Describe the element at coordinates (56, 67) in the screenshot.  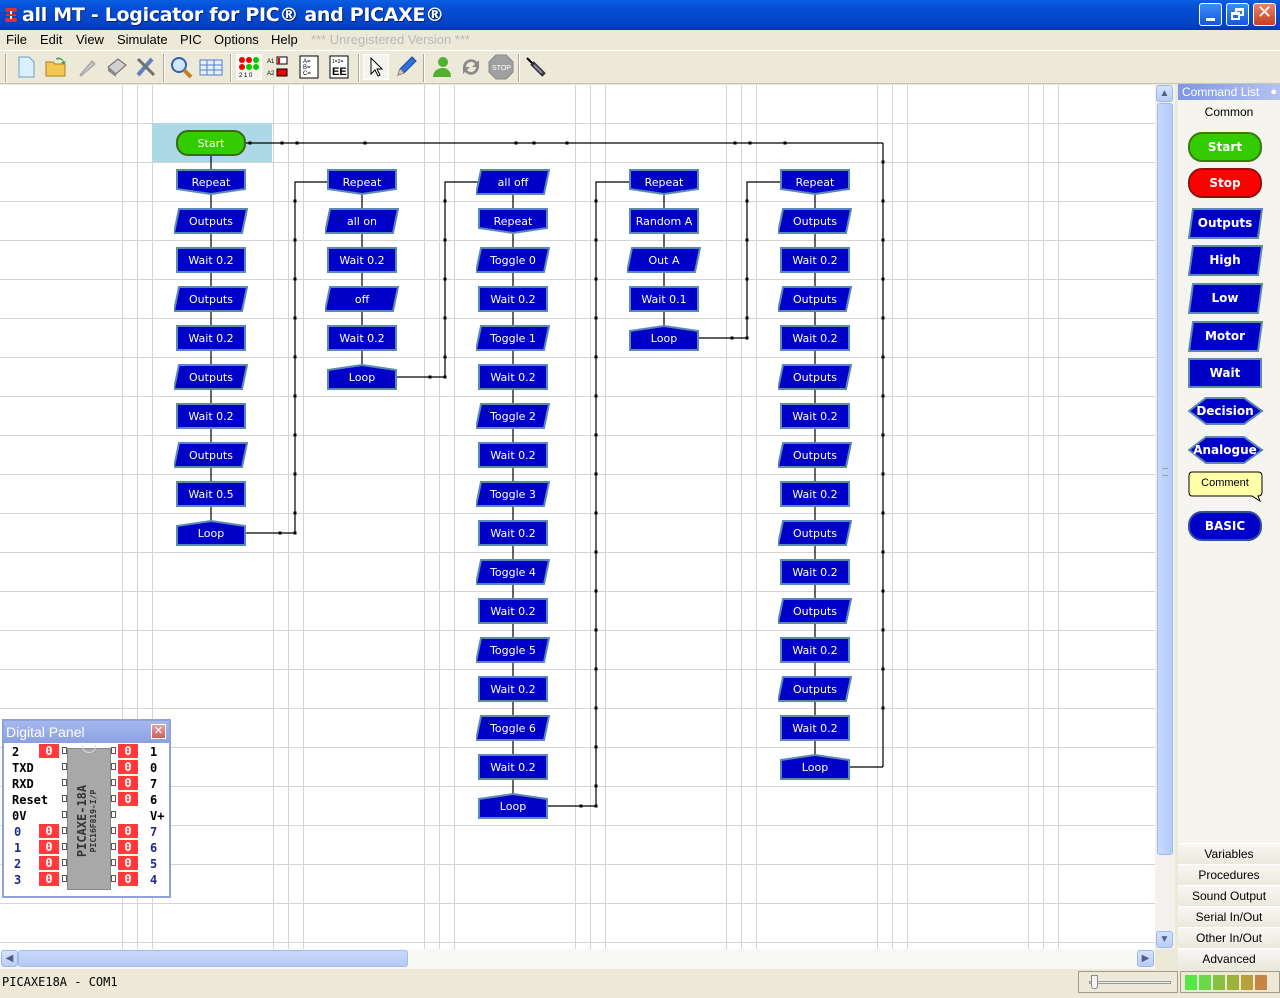
I see `open-file-button` at that location.